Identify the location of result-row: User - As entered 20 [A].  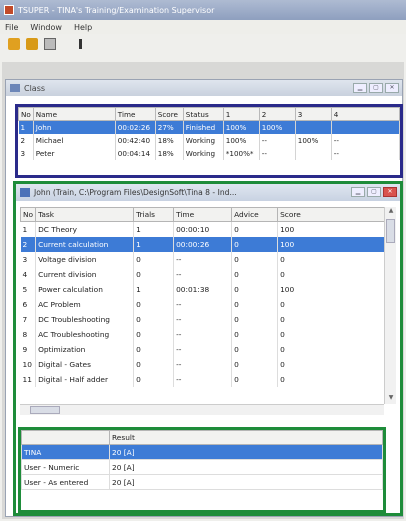
(202, 482).